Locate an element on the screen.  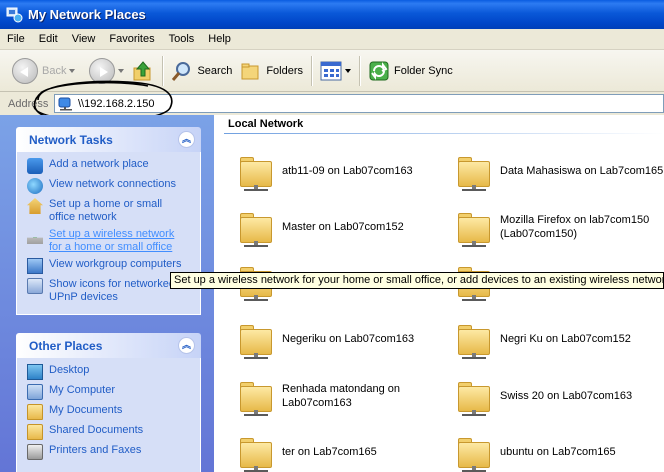
share-item: Renhada matondang on Lab07com163 is located at coordinates (341, 396).